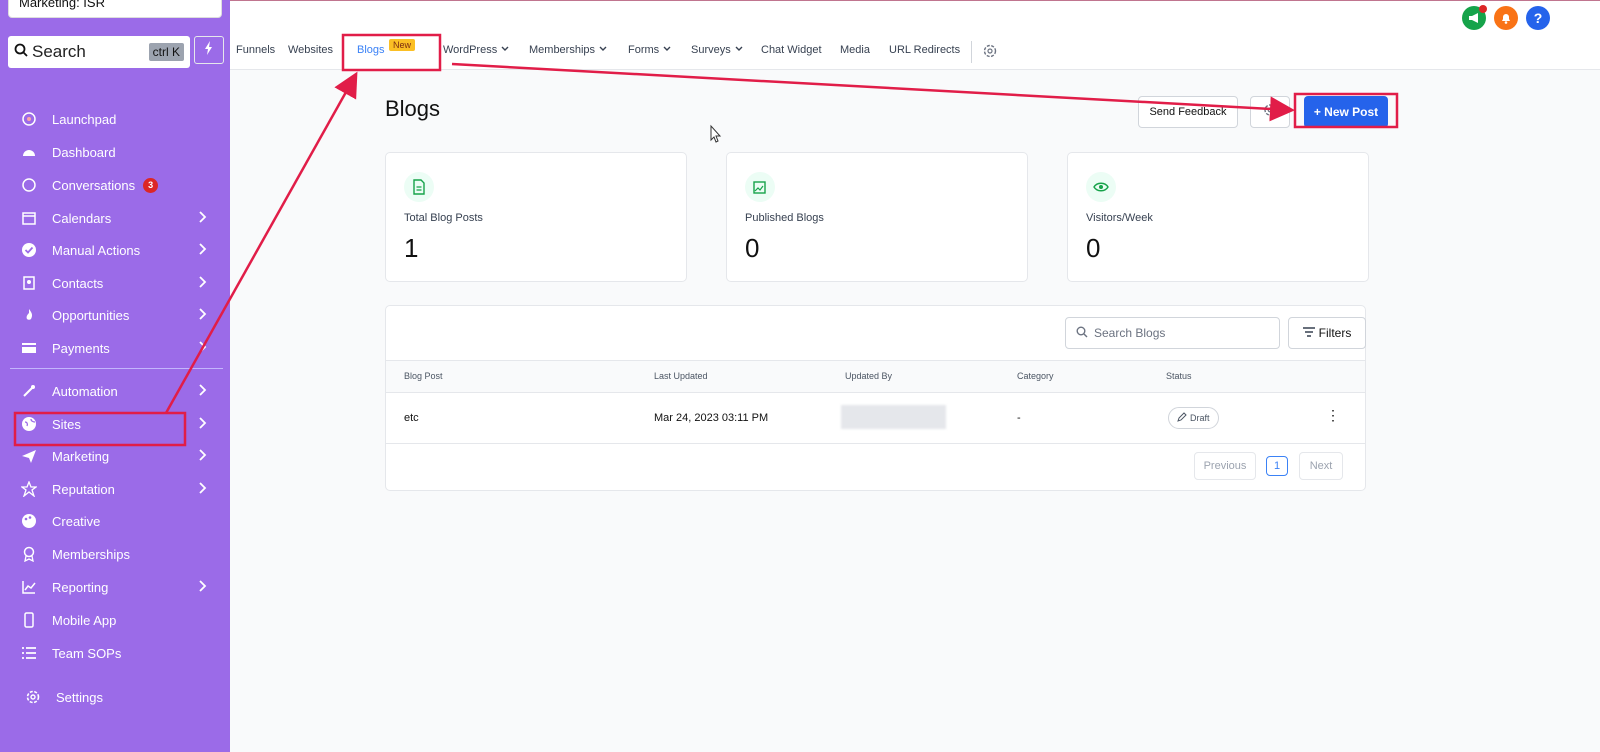  What do you see at coordinates (875, 418) in the screenshot?
I see `table-row: etc Mar 24, 2023 03:11 PM - Draft ⋮` at bounding box center [875, 418].